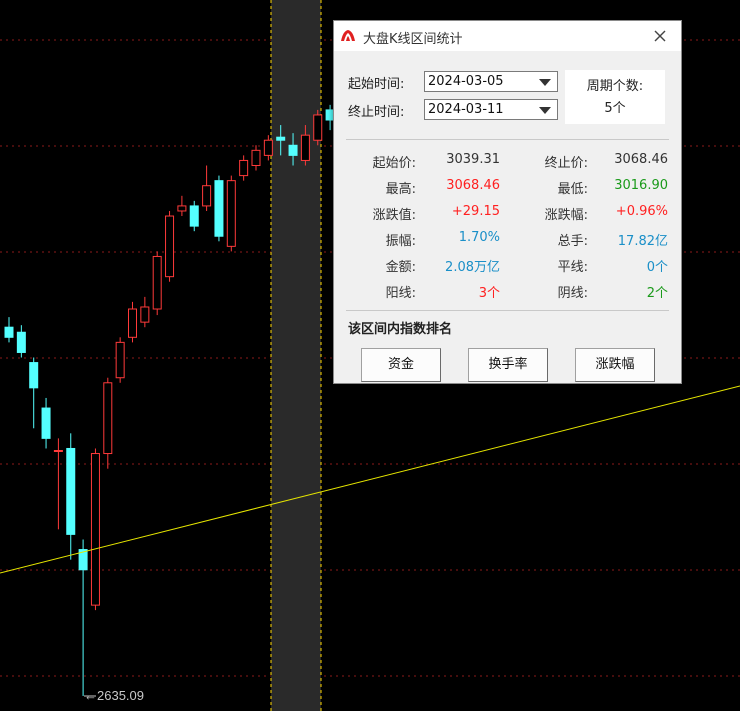 The width and height of the screenshot is (740, 711). I want to click on close-icon, so click(660, 36).